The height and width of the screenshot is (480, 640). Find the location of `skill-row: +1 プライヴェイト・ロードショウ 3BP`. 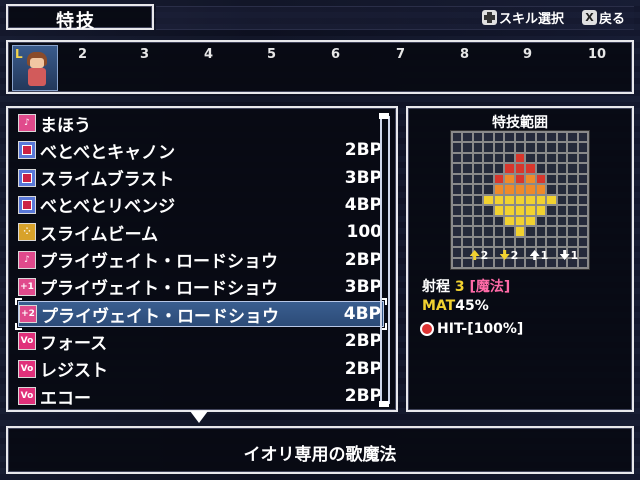

skill-row: +1 プライヴェイト・ロードショウ 3BP is located at coordinates (201, 287).